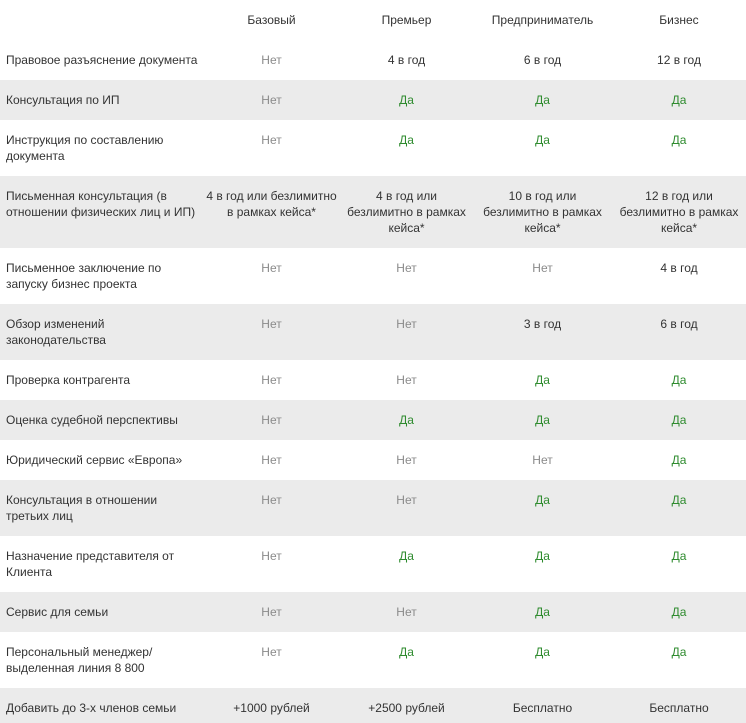 The width and height of the screenshot is (746, 723). What do you see at coordinates (101, 420) in the screenshot?
I see `feature-label: Оценка судебной перспективы` at bounding box center [101, 420].